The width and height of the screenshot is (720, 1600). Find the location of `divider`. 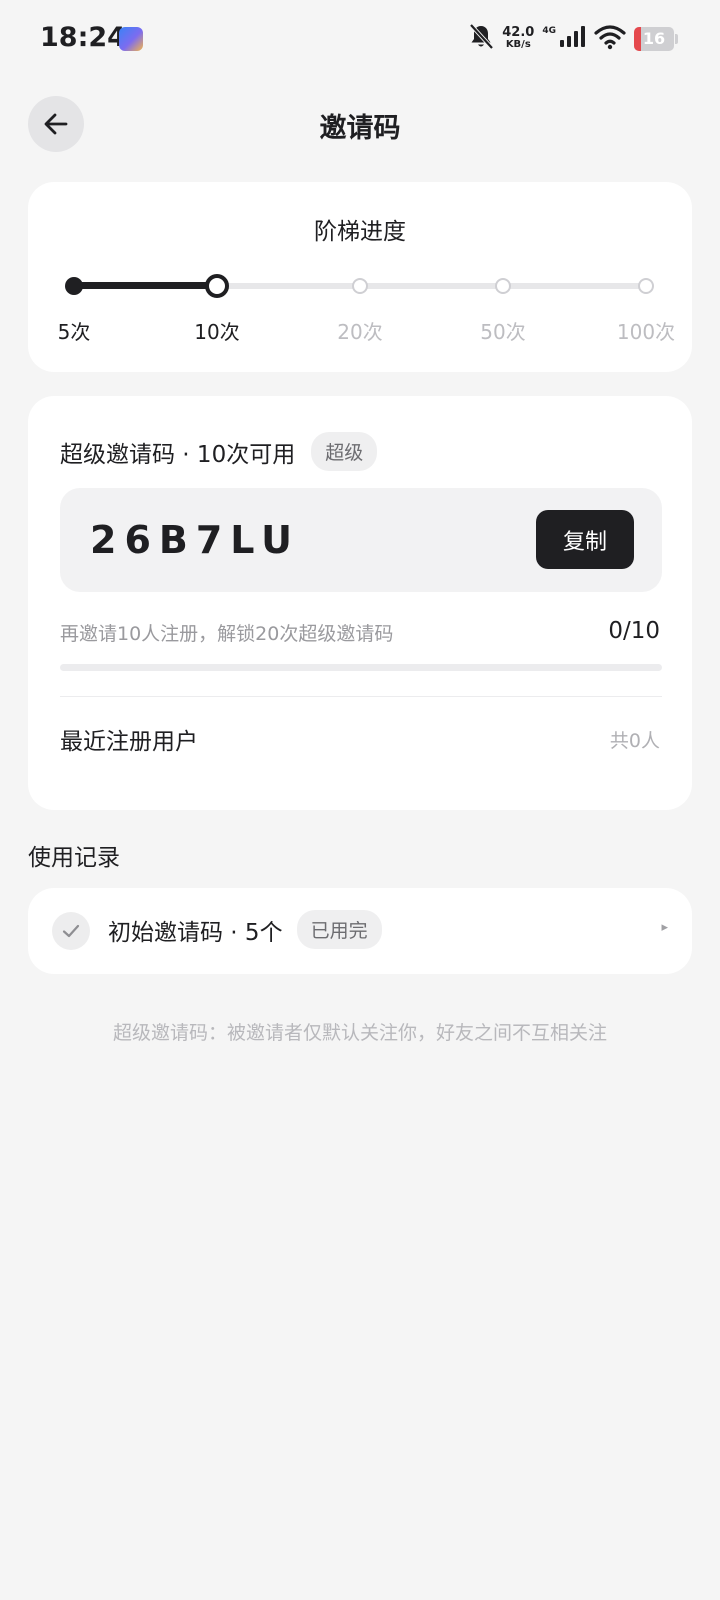

divider is located at coordinates (361, 696).